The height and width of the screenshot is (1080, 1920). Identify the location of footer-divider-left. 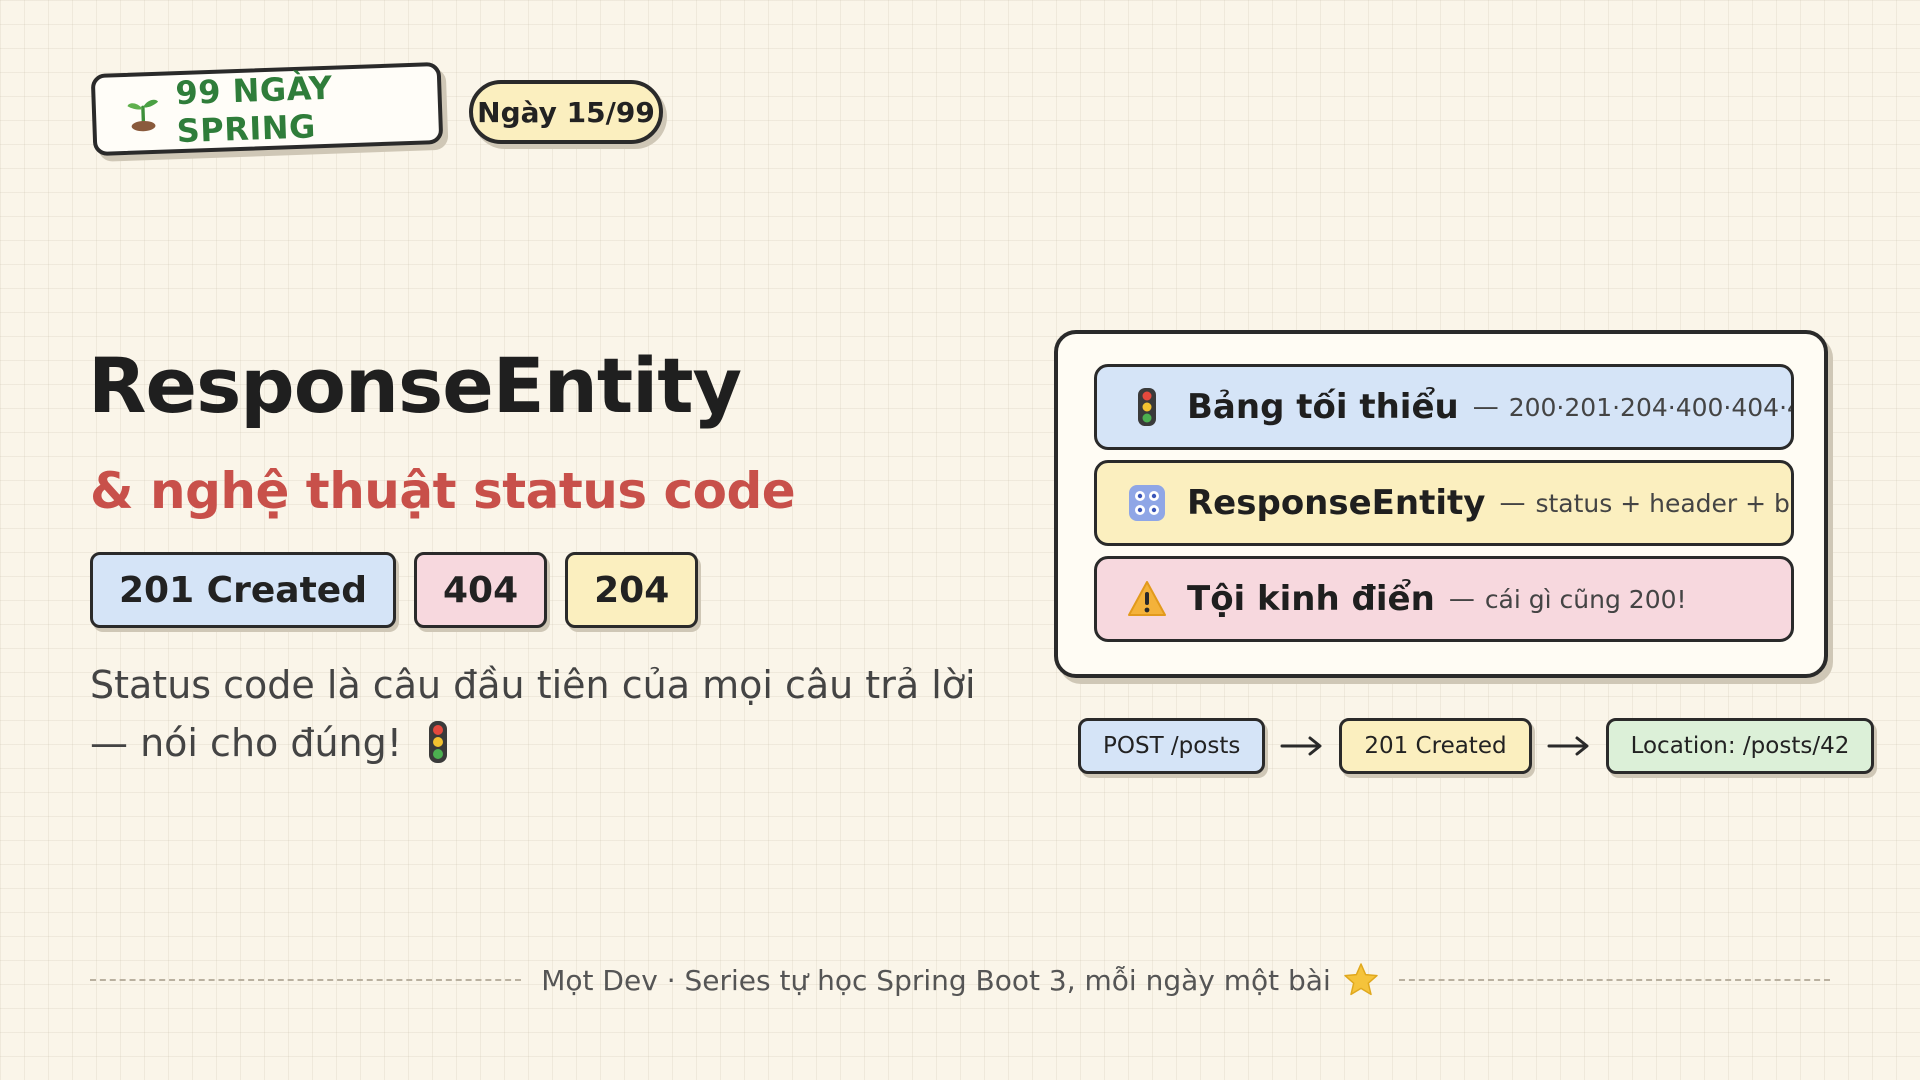
(306, 980).